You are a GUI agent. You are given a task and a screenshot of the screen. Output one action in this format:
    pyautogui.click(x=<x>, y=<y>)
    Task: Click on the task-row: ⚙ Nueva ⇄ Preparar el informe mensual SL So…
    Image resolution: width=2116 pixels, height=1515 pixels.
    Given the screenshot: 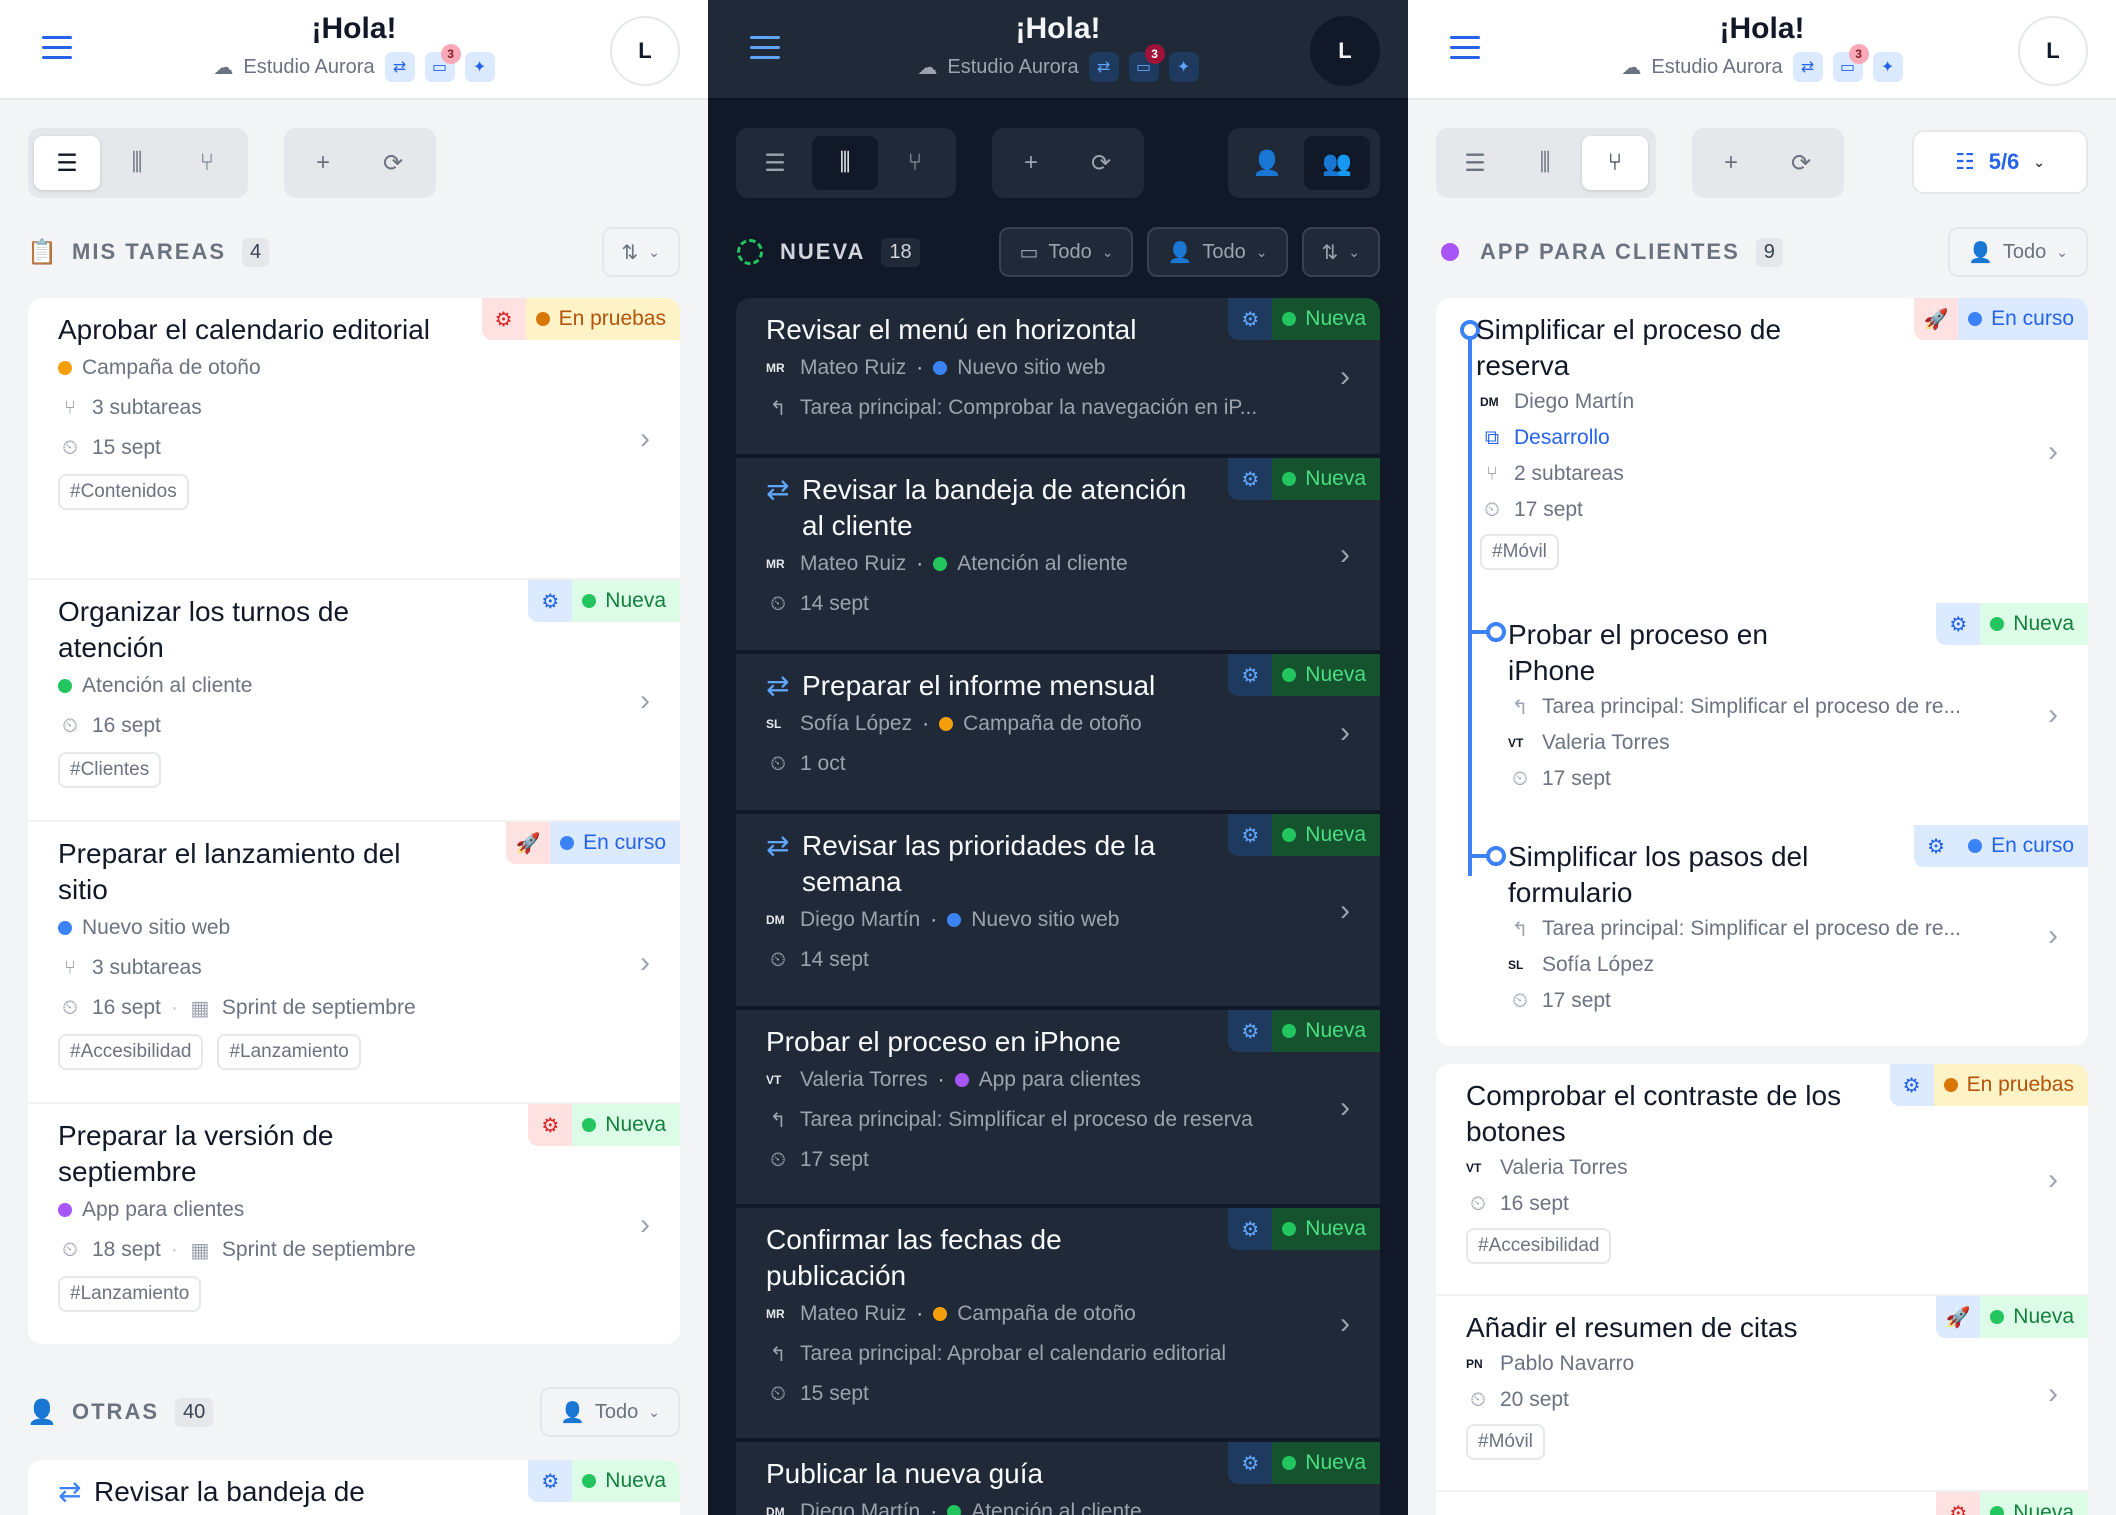 What is the action you would take?
    pyautogui.click(x=1058, y=734)
    